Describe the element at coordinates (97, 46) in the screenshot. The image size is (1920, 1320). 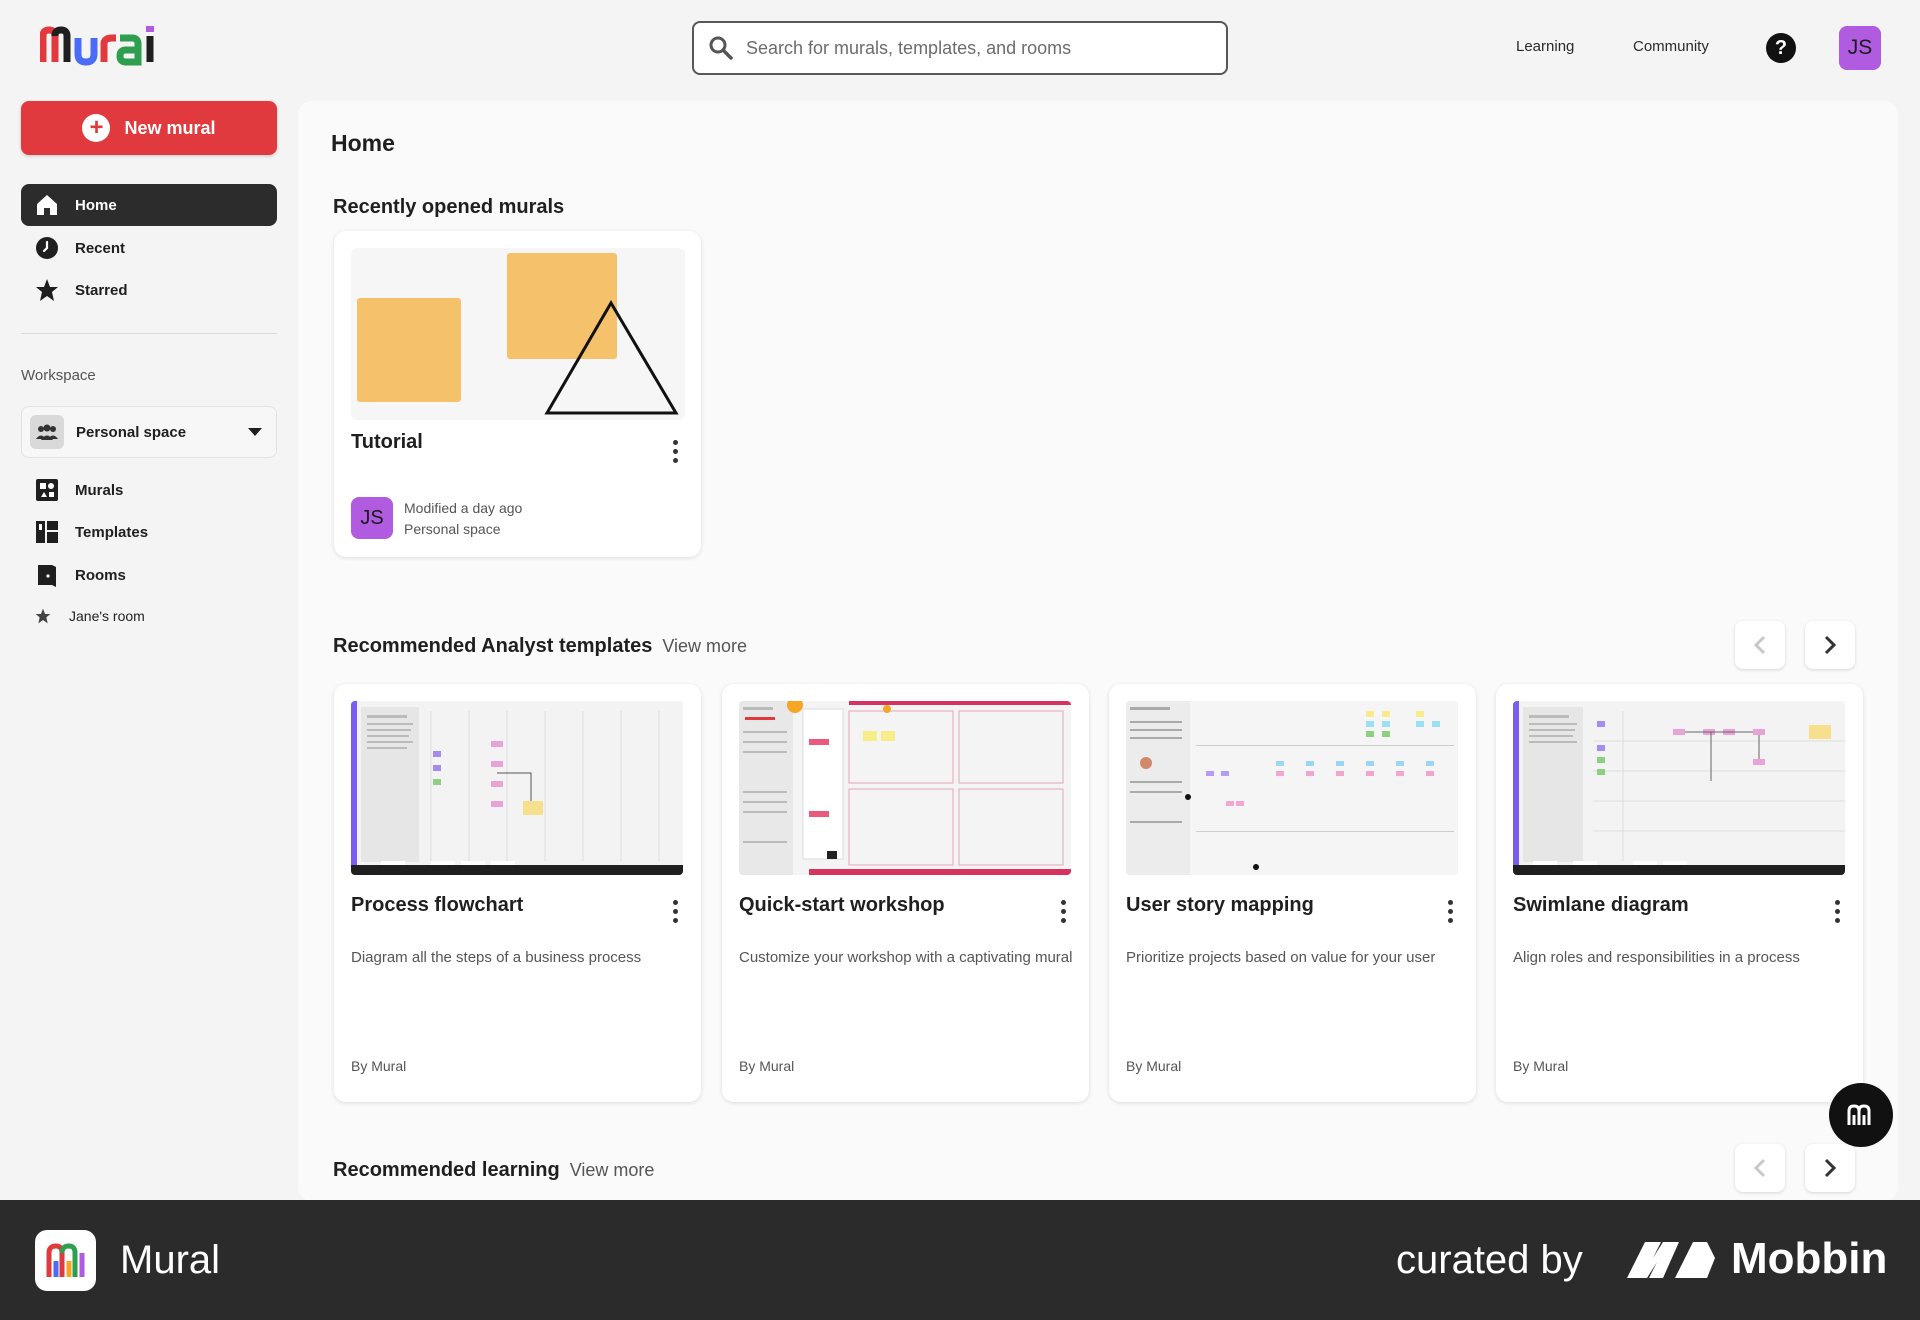
I see `mural-wordmark-icon` at that location.